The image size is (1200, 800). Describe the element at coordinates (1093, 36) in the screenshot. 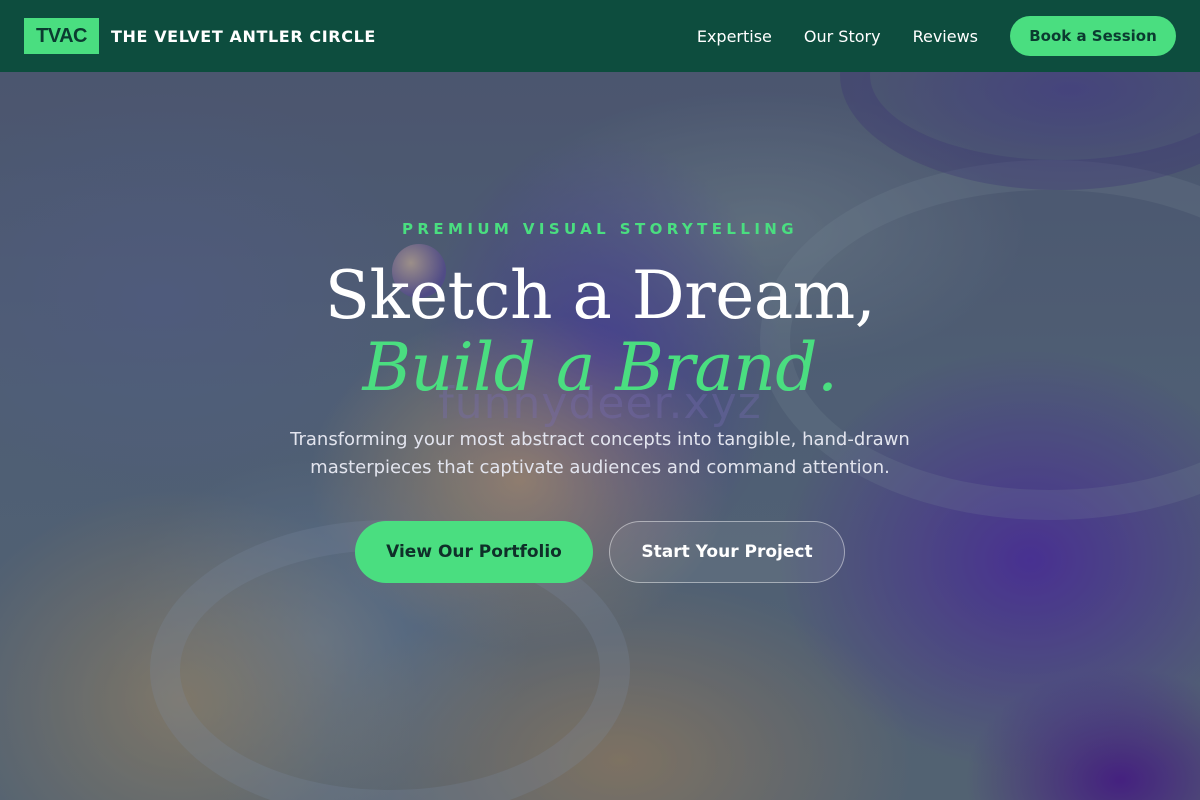

I see `book-session-button: Book a Session` at that location.